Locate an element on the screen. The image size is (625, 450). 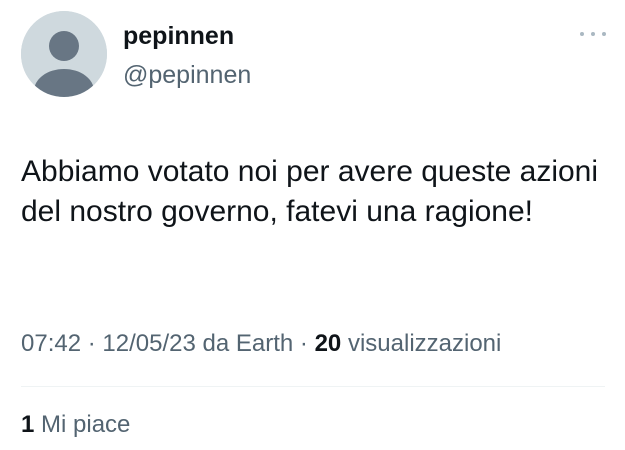
likes-link: 1 Mi piace is located at coordinates (75, 425).